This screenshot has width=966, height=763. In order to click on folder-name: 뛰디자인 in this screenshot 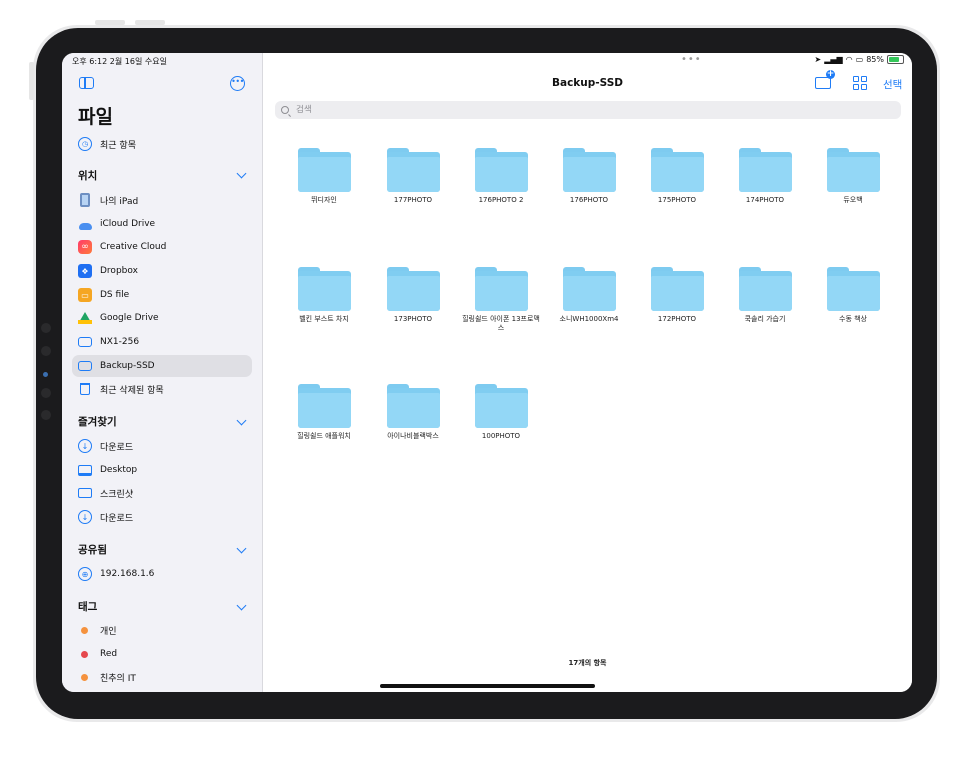, I will do `click(324, 200)`.